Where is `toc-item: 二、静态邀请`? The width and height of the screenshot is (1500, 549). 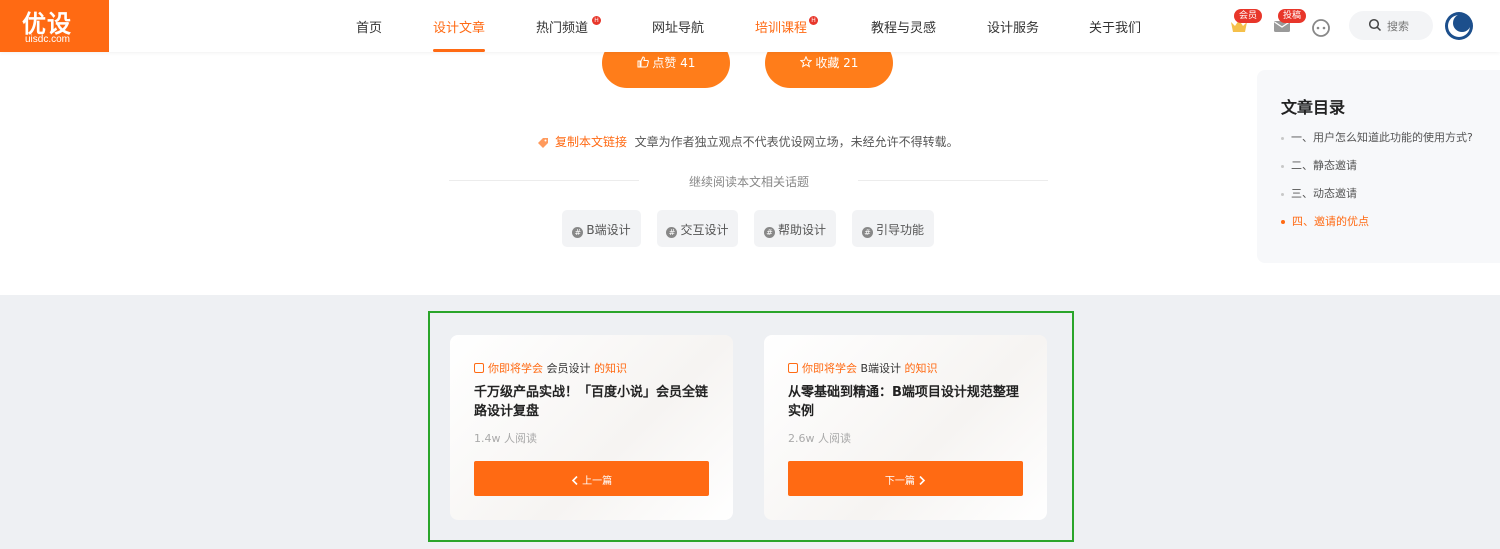
toc-item: 二、静态邀请 is located at coordinates (1319, 165).